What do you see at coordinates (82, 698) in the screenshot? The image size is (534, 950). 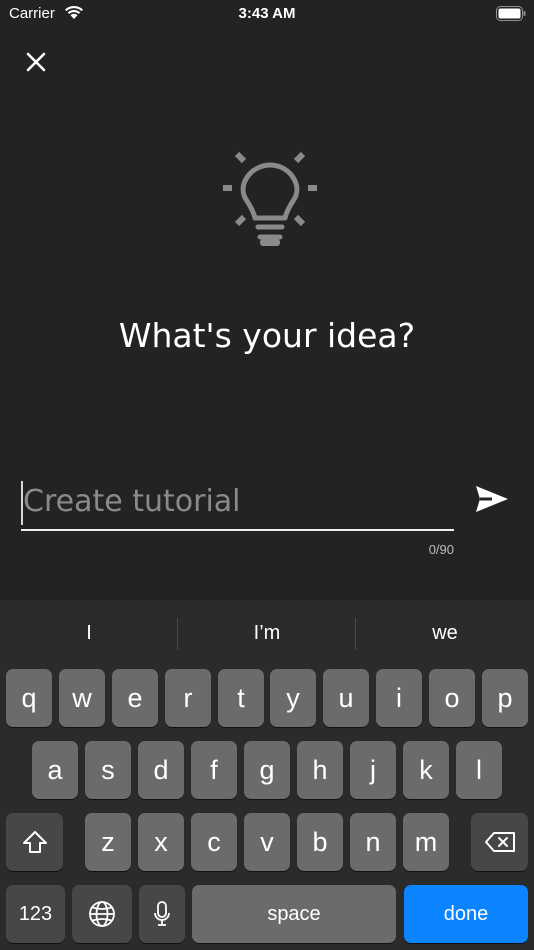 I see `key-w: w` at bounding box center [82, 698].